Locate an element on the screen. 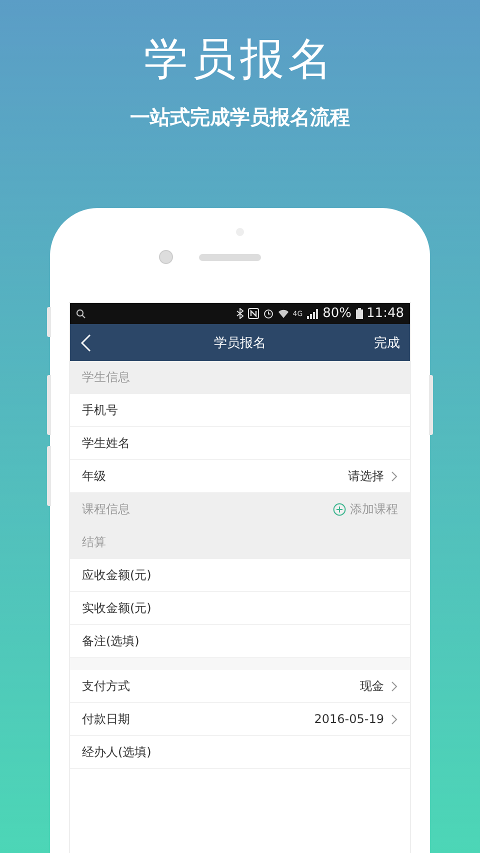 The image size is (480, 853). search-icon is located at coordinates (81, 313).